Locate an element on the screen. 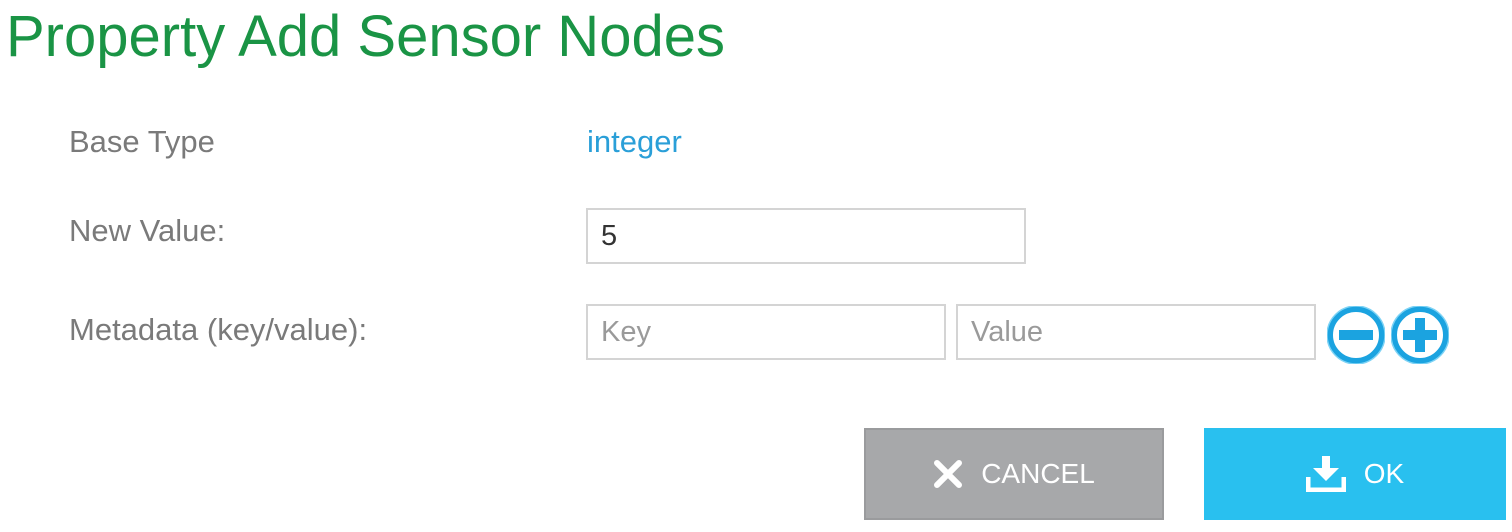  metadata-key-input is located at coordinates (766, 332).